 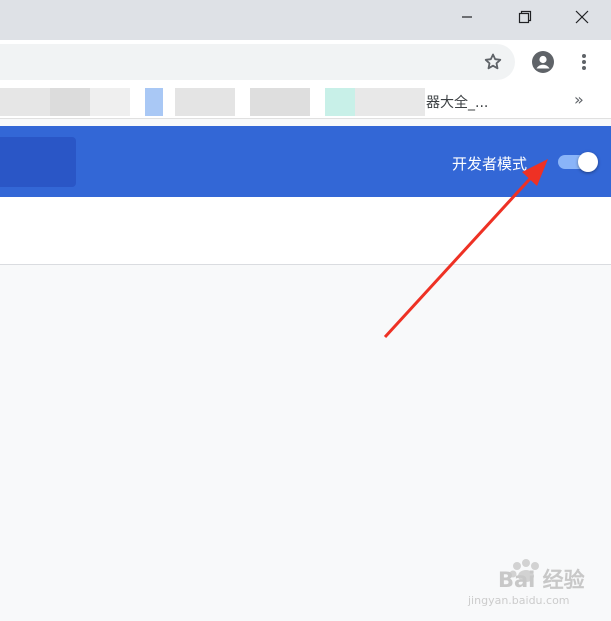 I want to click on minimize-icon, so click(x=467, y=17).